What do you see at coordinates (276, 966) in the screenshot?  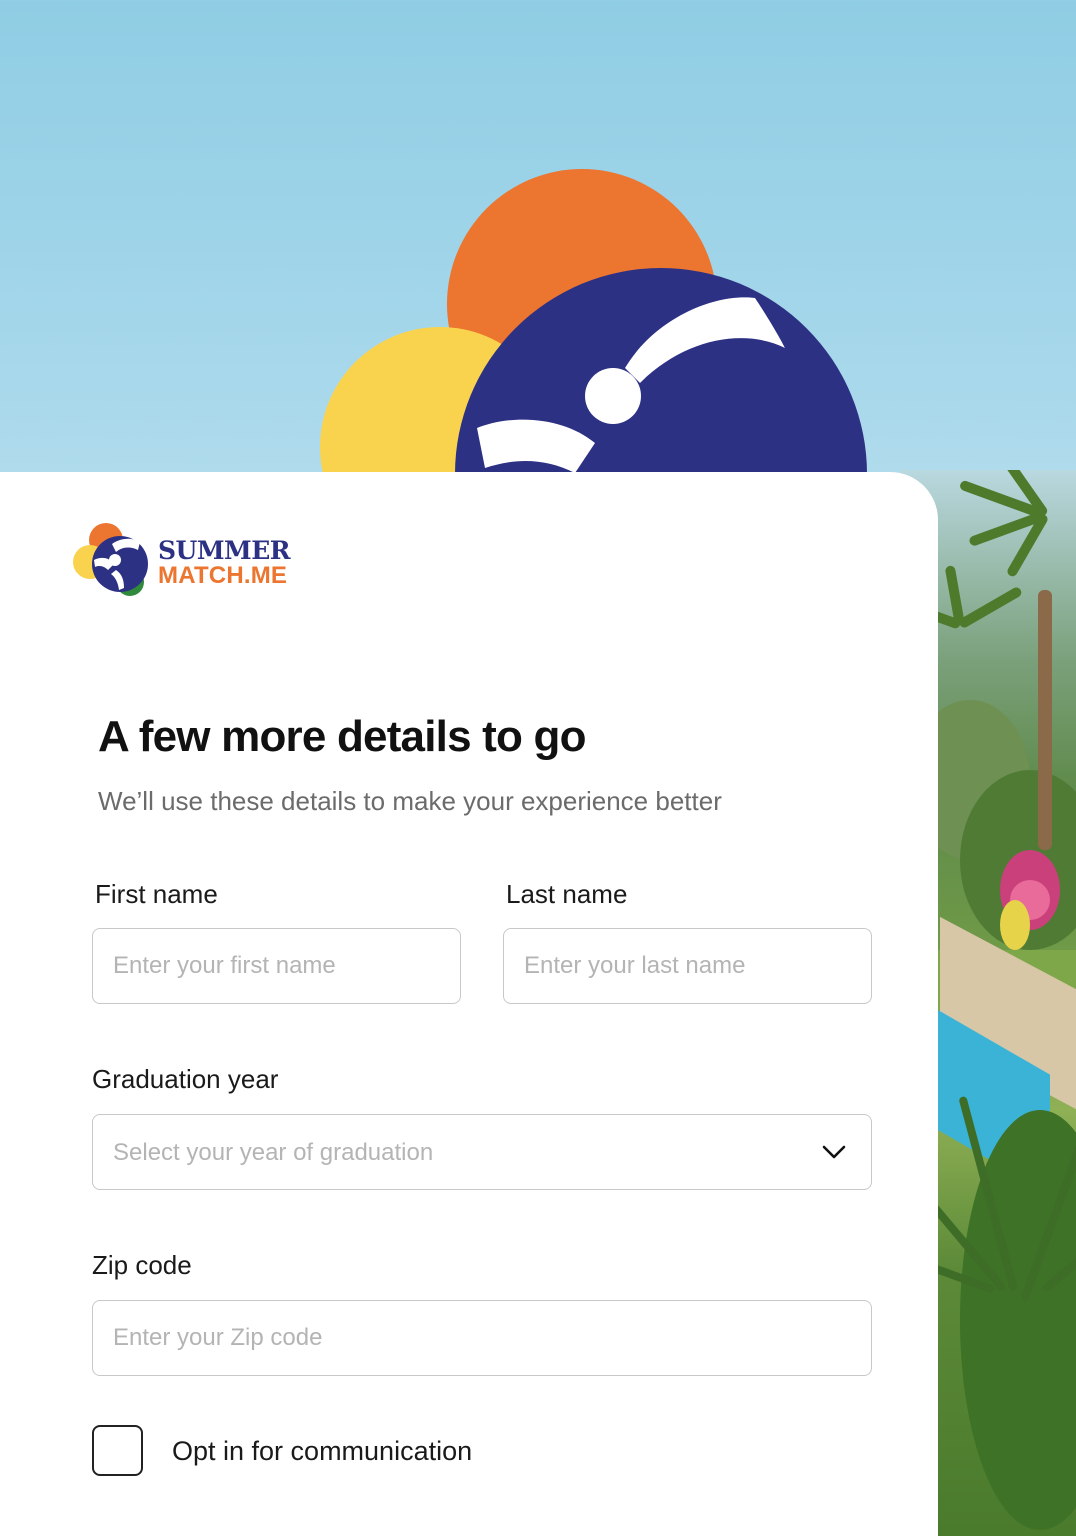 I see `first-name-input` at bounding box center [276, 966].